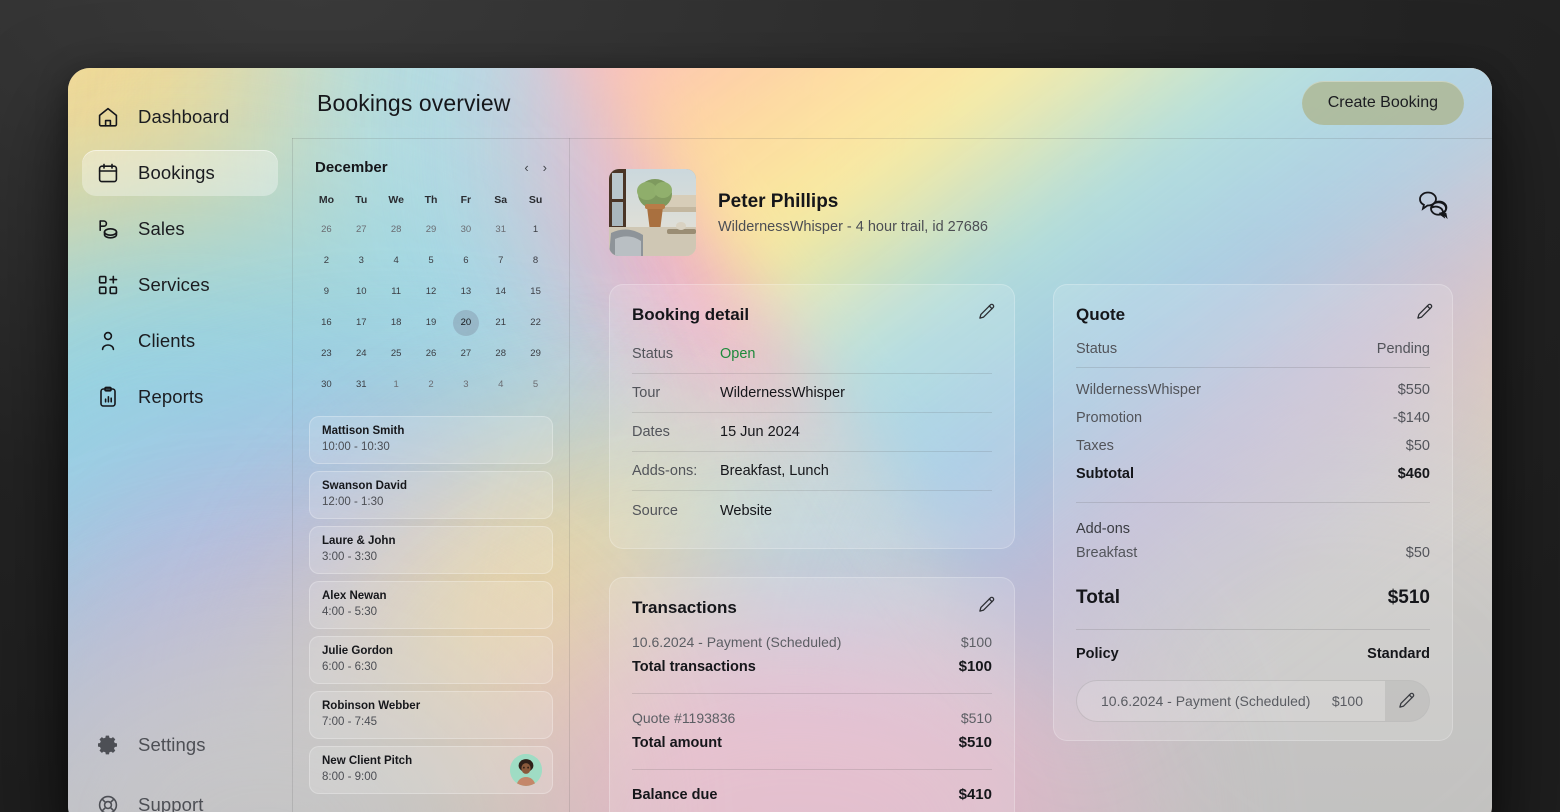  I want to click on sidebar-item-reports: Reports, so click(180, 397).